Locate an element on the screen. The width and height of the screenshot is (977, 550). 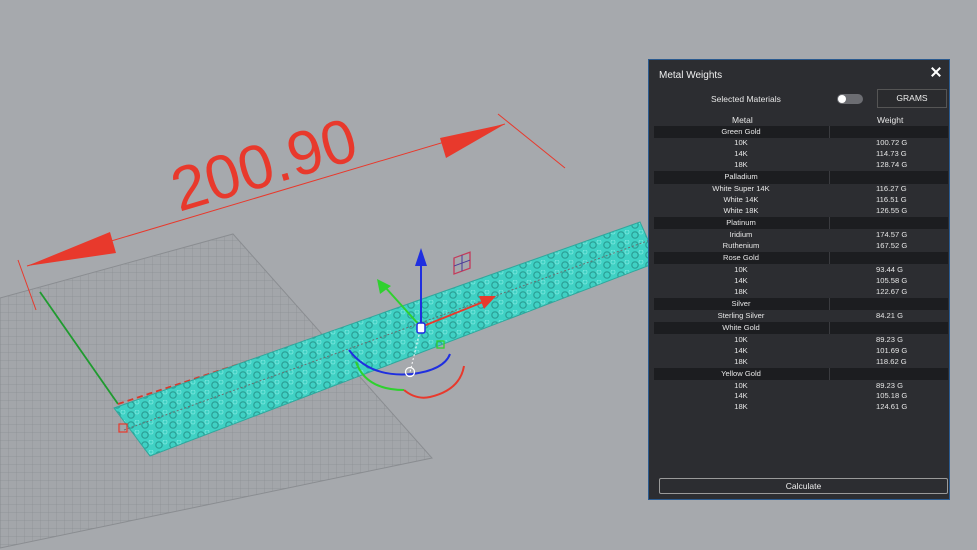
group-header-row: Platinum is located at coordinates (801, 223).